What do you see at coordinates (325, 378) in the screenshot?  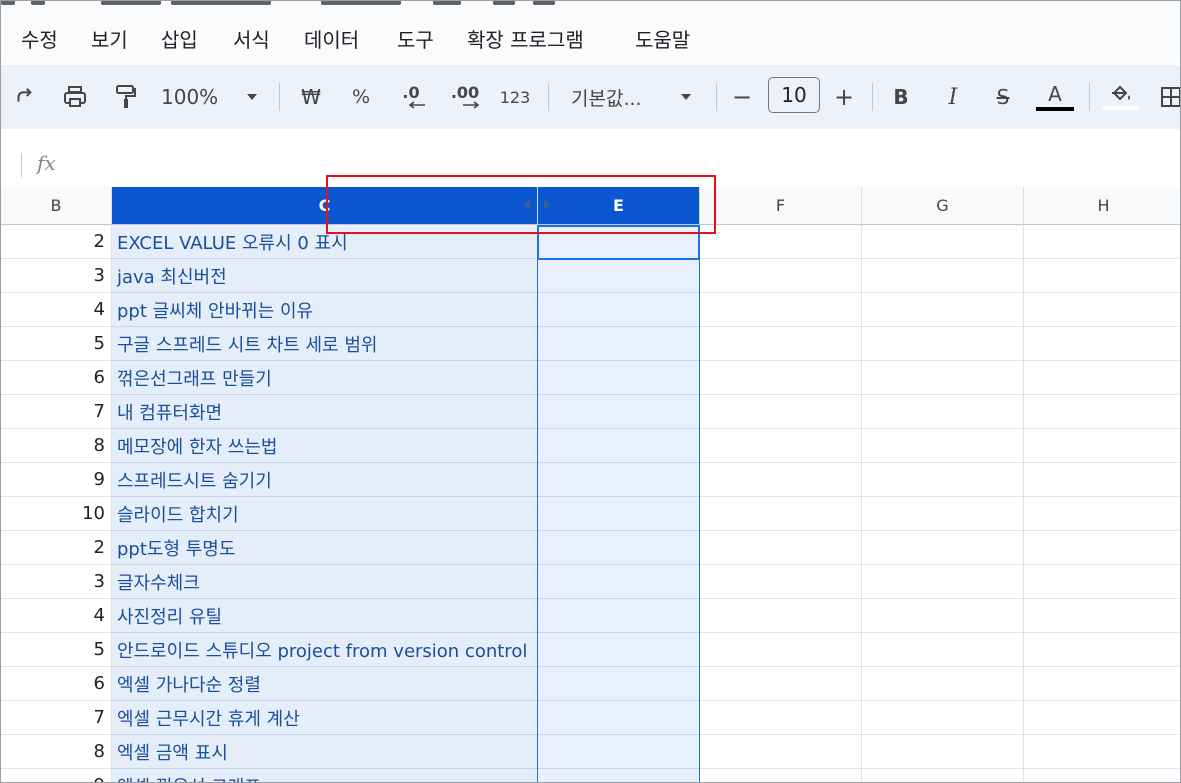 I see `cell-c: 꺾은선그래프 만들기` at bounding box center [325, 378].